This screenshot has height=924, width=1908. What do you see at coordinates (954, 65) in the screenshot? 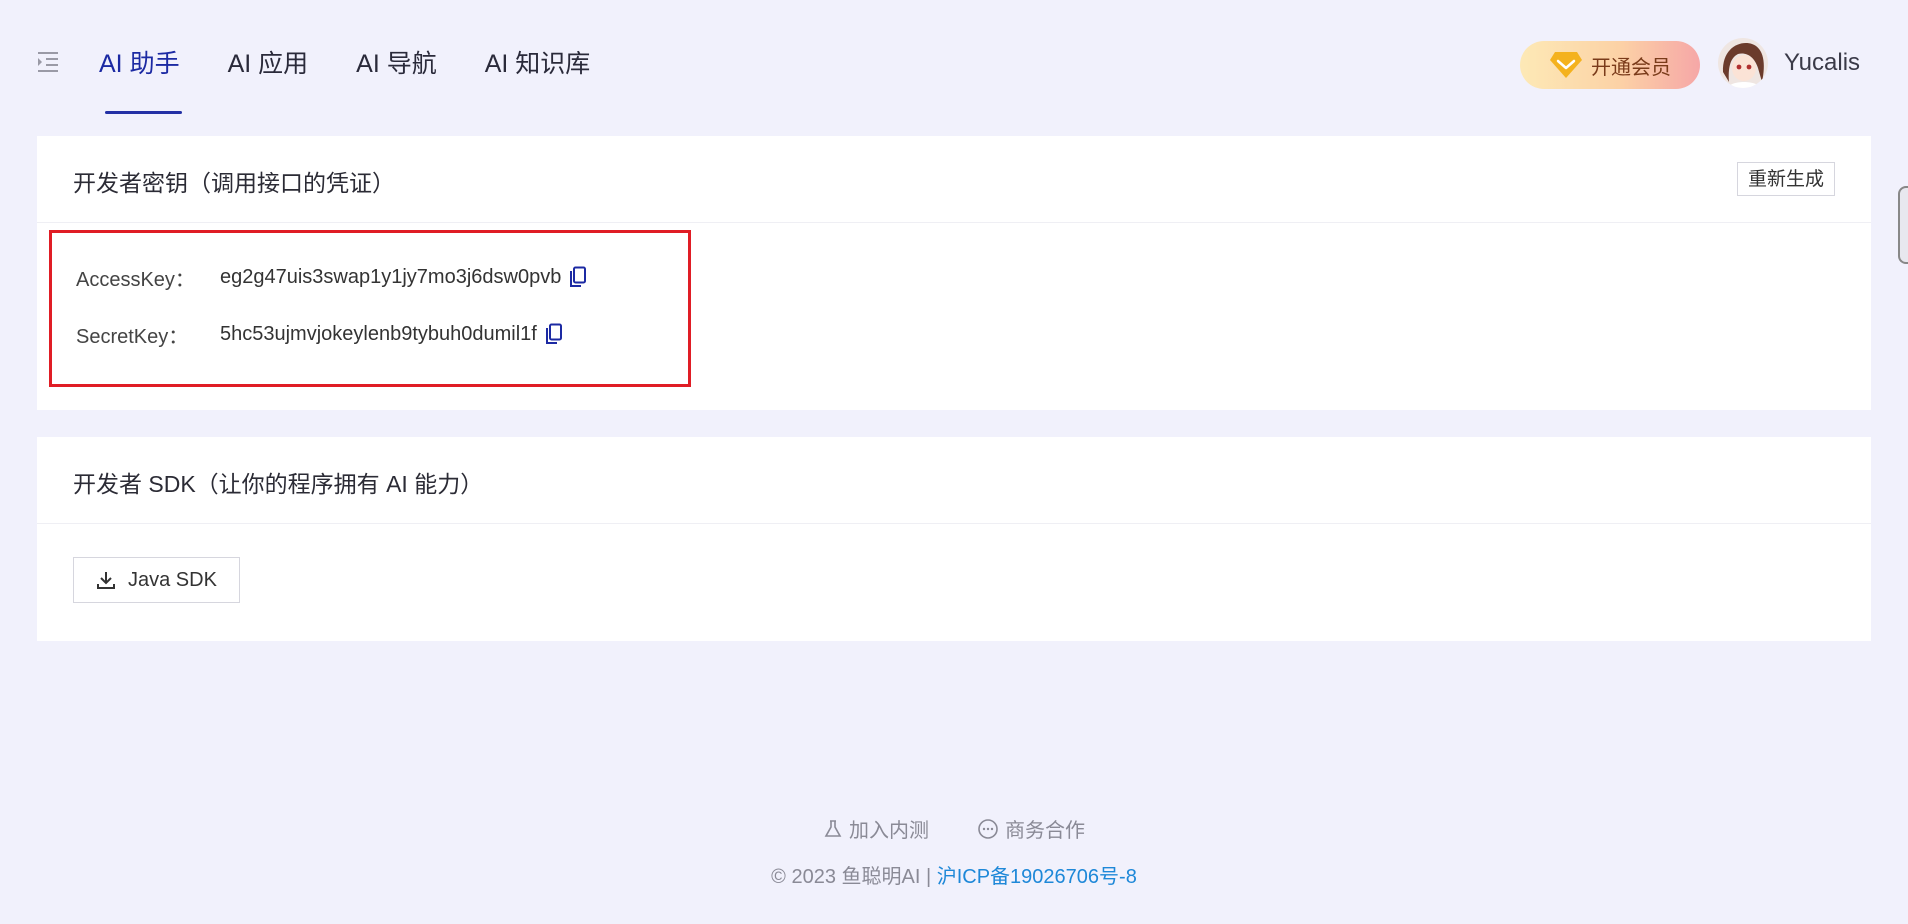
I see `top-header: AI 助手 AI 应用 AI 导航 AI 知识库 开通会员 Yucalis` at bounding box center [954, 65].